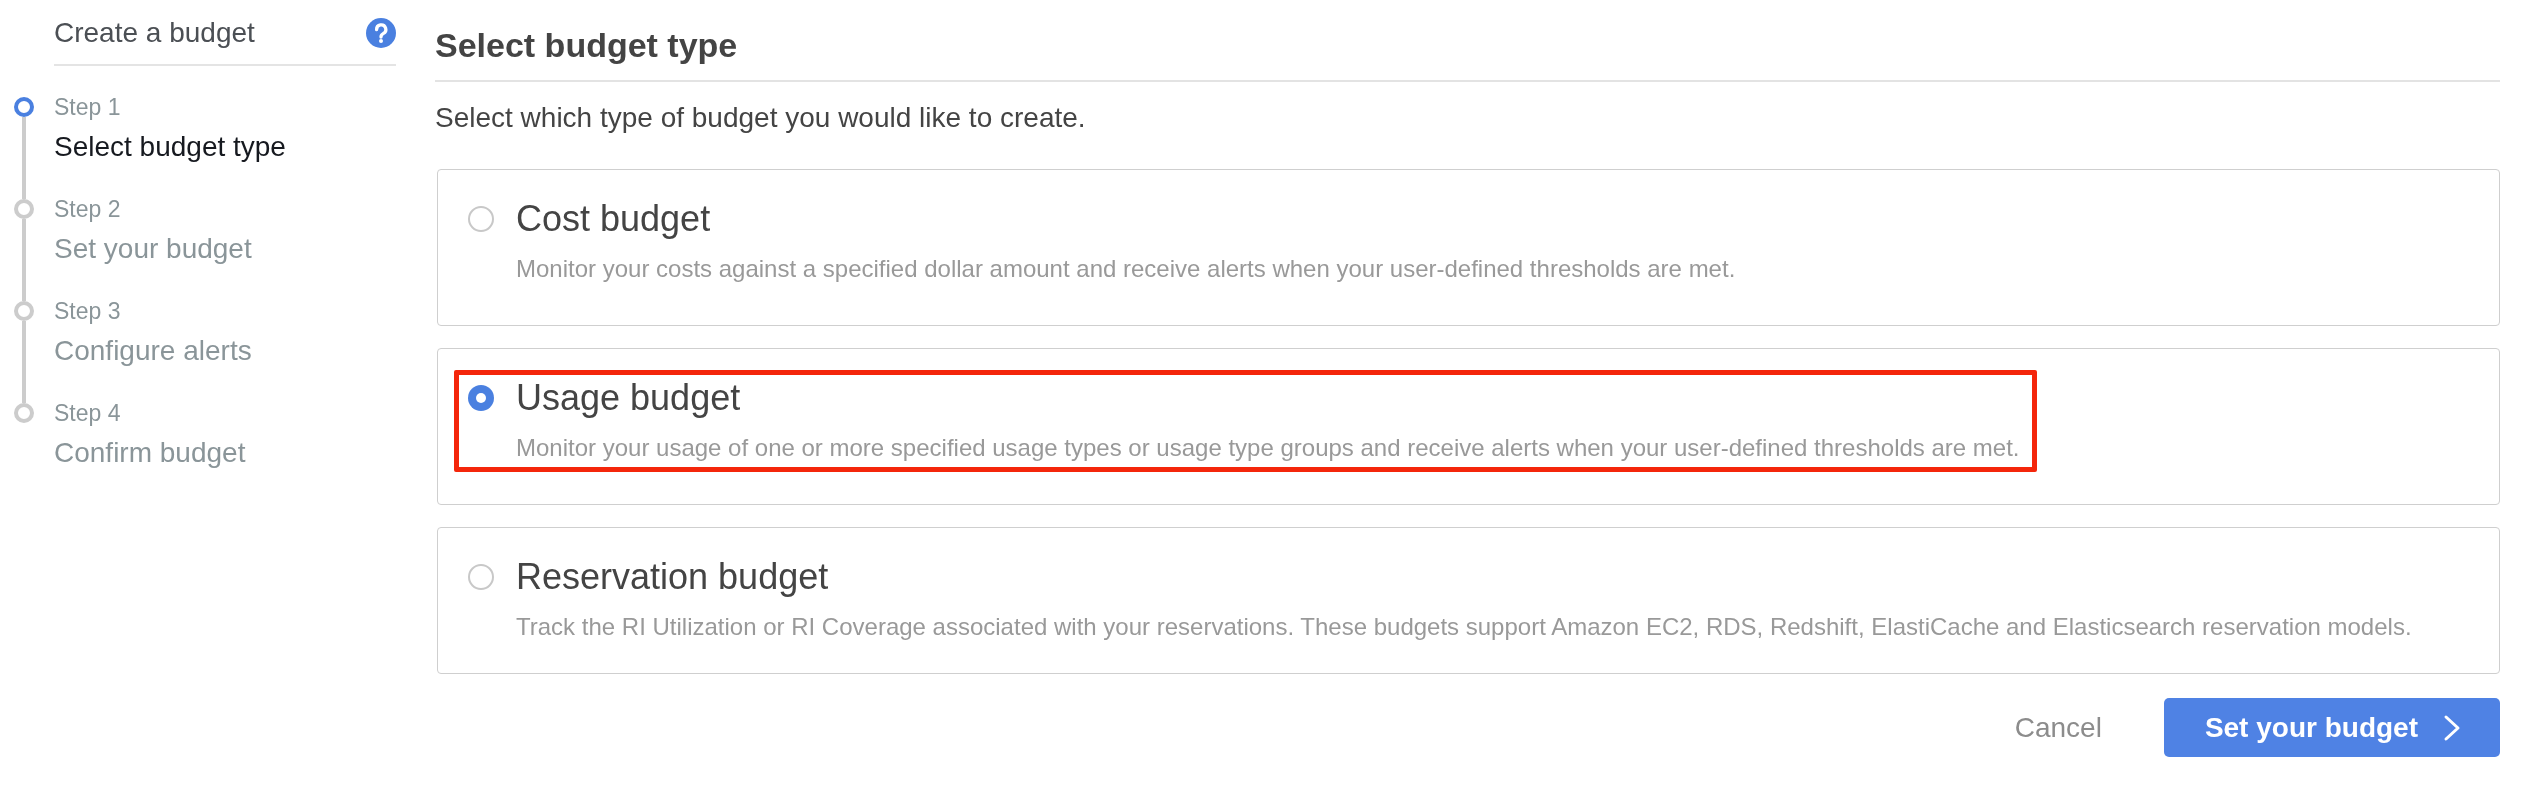 This screenshot has width=2526, height=786. Describe the element at coordinates (1126, 269) in the screenshot. I see `option-description: Monitor your costs against a specified dollar amount and receive alerts when your user-defined thresholds are met.` at that location.